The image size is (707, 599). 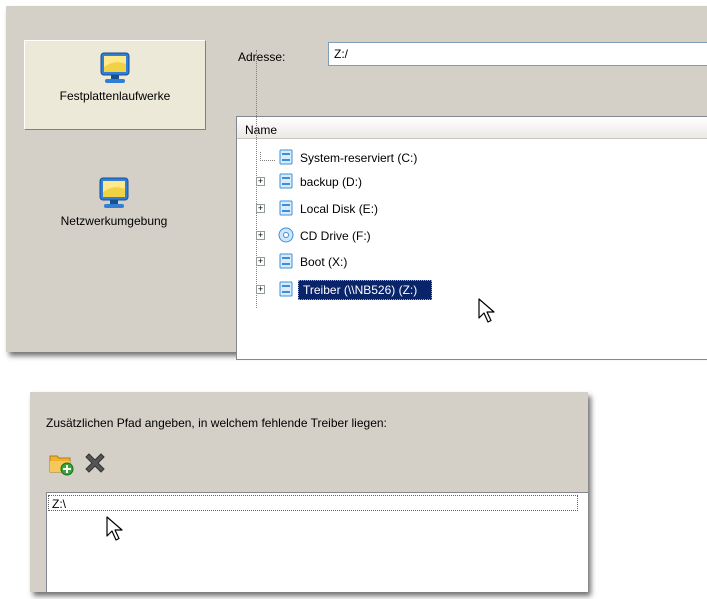 What do you see at coordinates (517, 54) in the screenshot?
I see `address-input: Z:/` at bounding box center [517, 54].